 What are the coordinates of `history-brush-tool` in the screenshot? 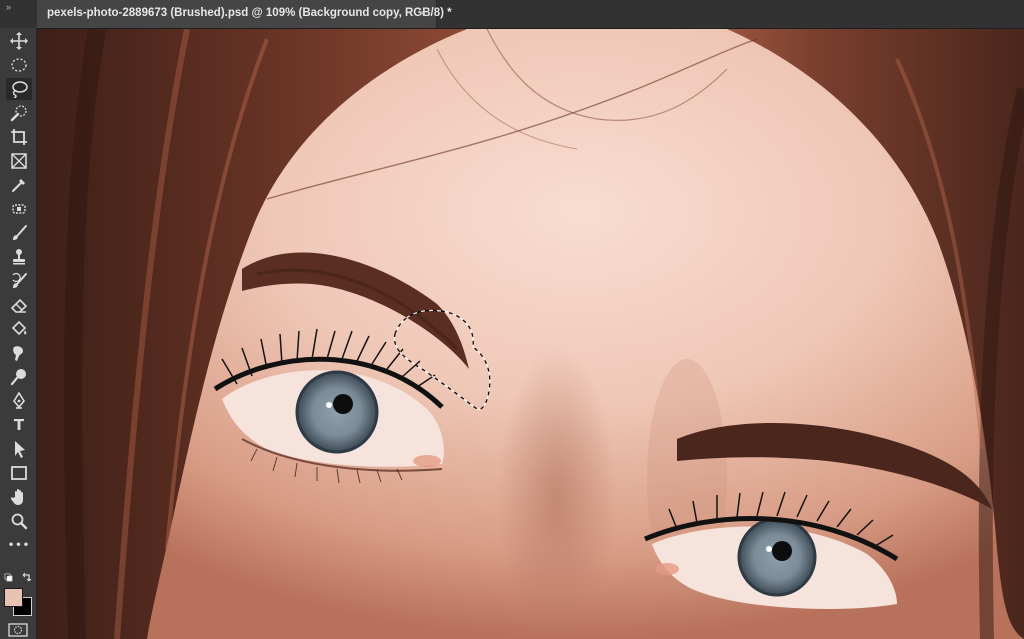 It's located at (19, 281).